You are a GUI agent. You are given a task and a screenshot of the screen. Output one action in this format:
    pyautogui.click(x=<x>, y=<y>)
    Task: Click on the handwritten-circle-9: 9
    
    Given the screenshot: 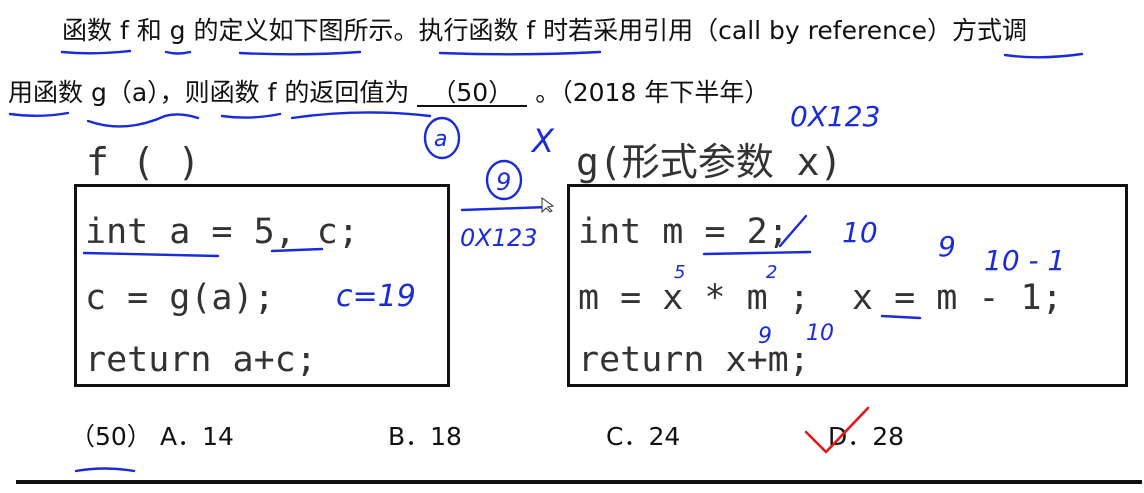 What is the action you would take?
    pyautogui.click(x=503, y=182)
    